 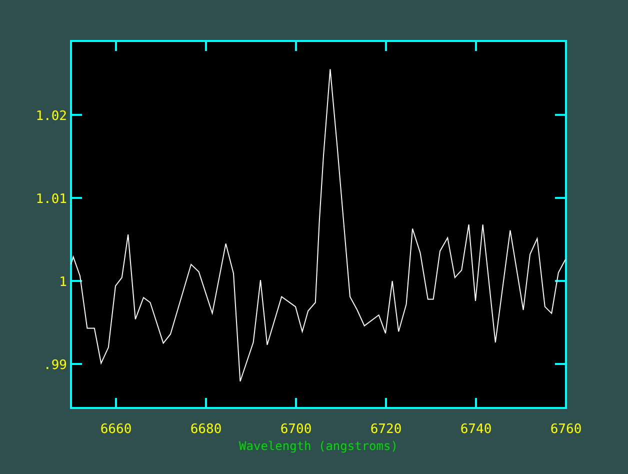 What do you see at coordinates (566, 429) in the screenshot?
I see `tick-label: 6760` at bounding box center [566, 429].